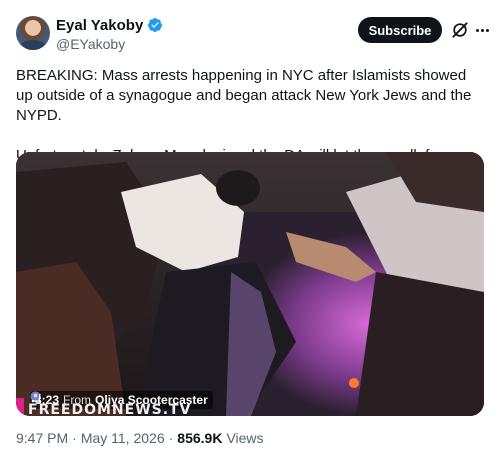 The height and width of the screenshot is (461, 500). What do you see at coordinates (110, 409) in the screenshot?
I see `video-watermark: FREEDOMNEWS.TV` at bounding box center [110, 409].